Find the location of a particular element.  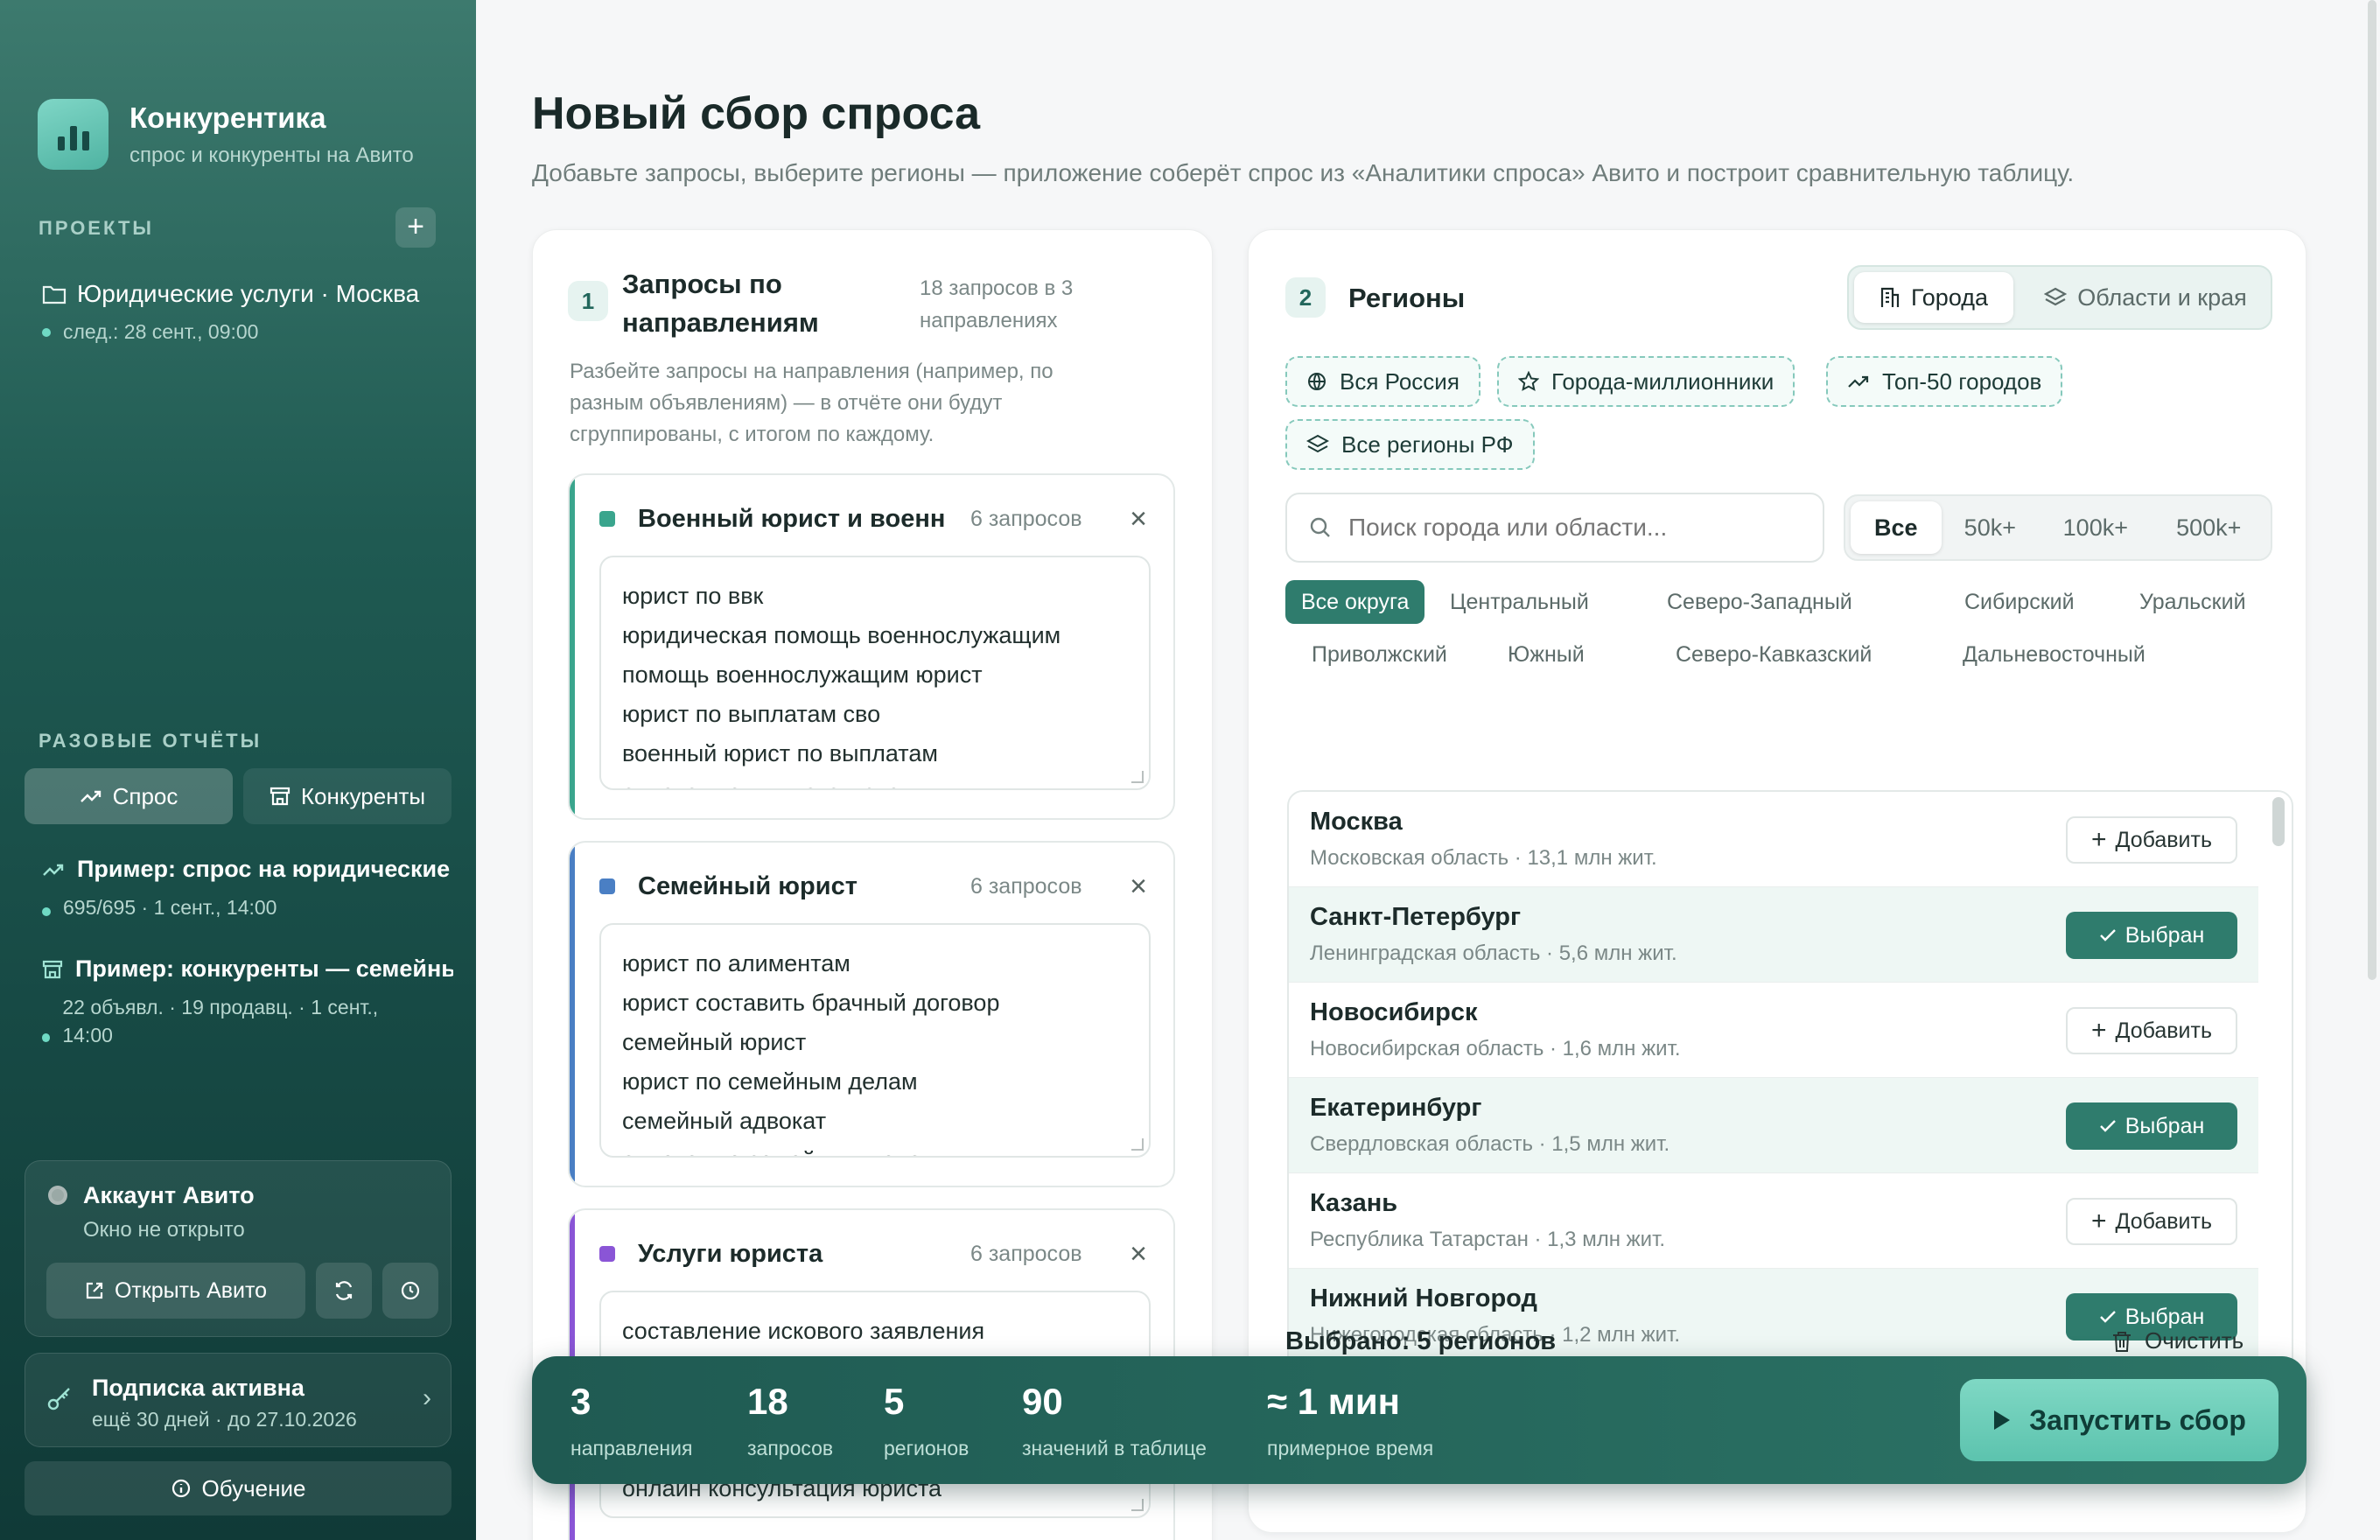

clear-button: Очистить is located at coordinates (2177, 1340).